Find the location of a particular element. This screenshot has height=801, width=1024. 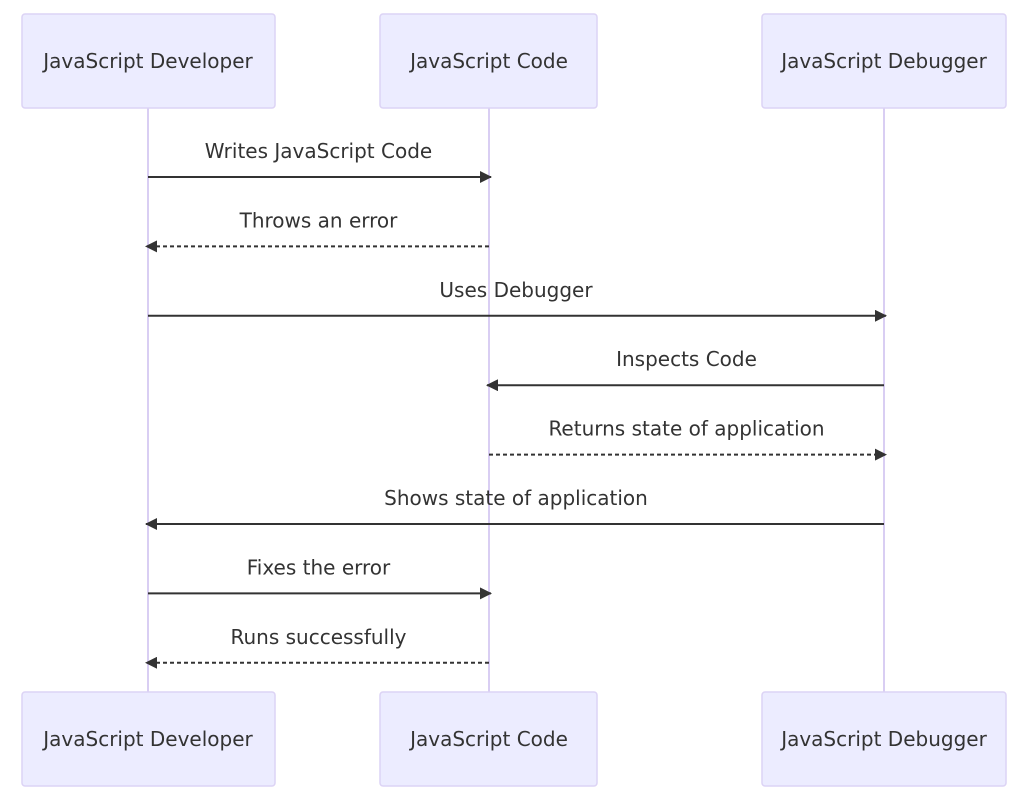

message-label: Inspects Code is located at coordinates (686, 359).